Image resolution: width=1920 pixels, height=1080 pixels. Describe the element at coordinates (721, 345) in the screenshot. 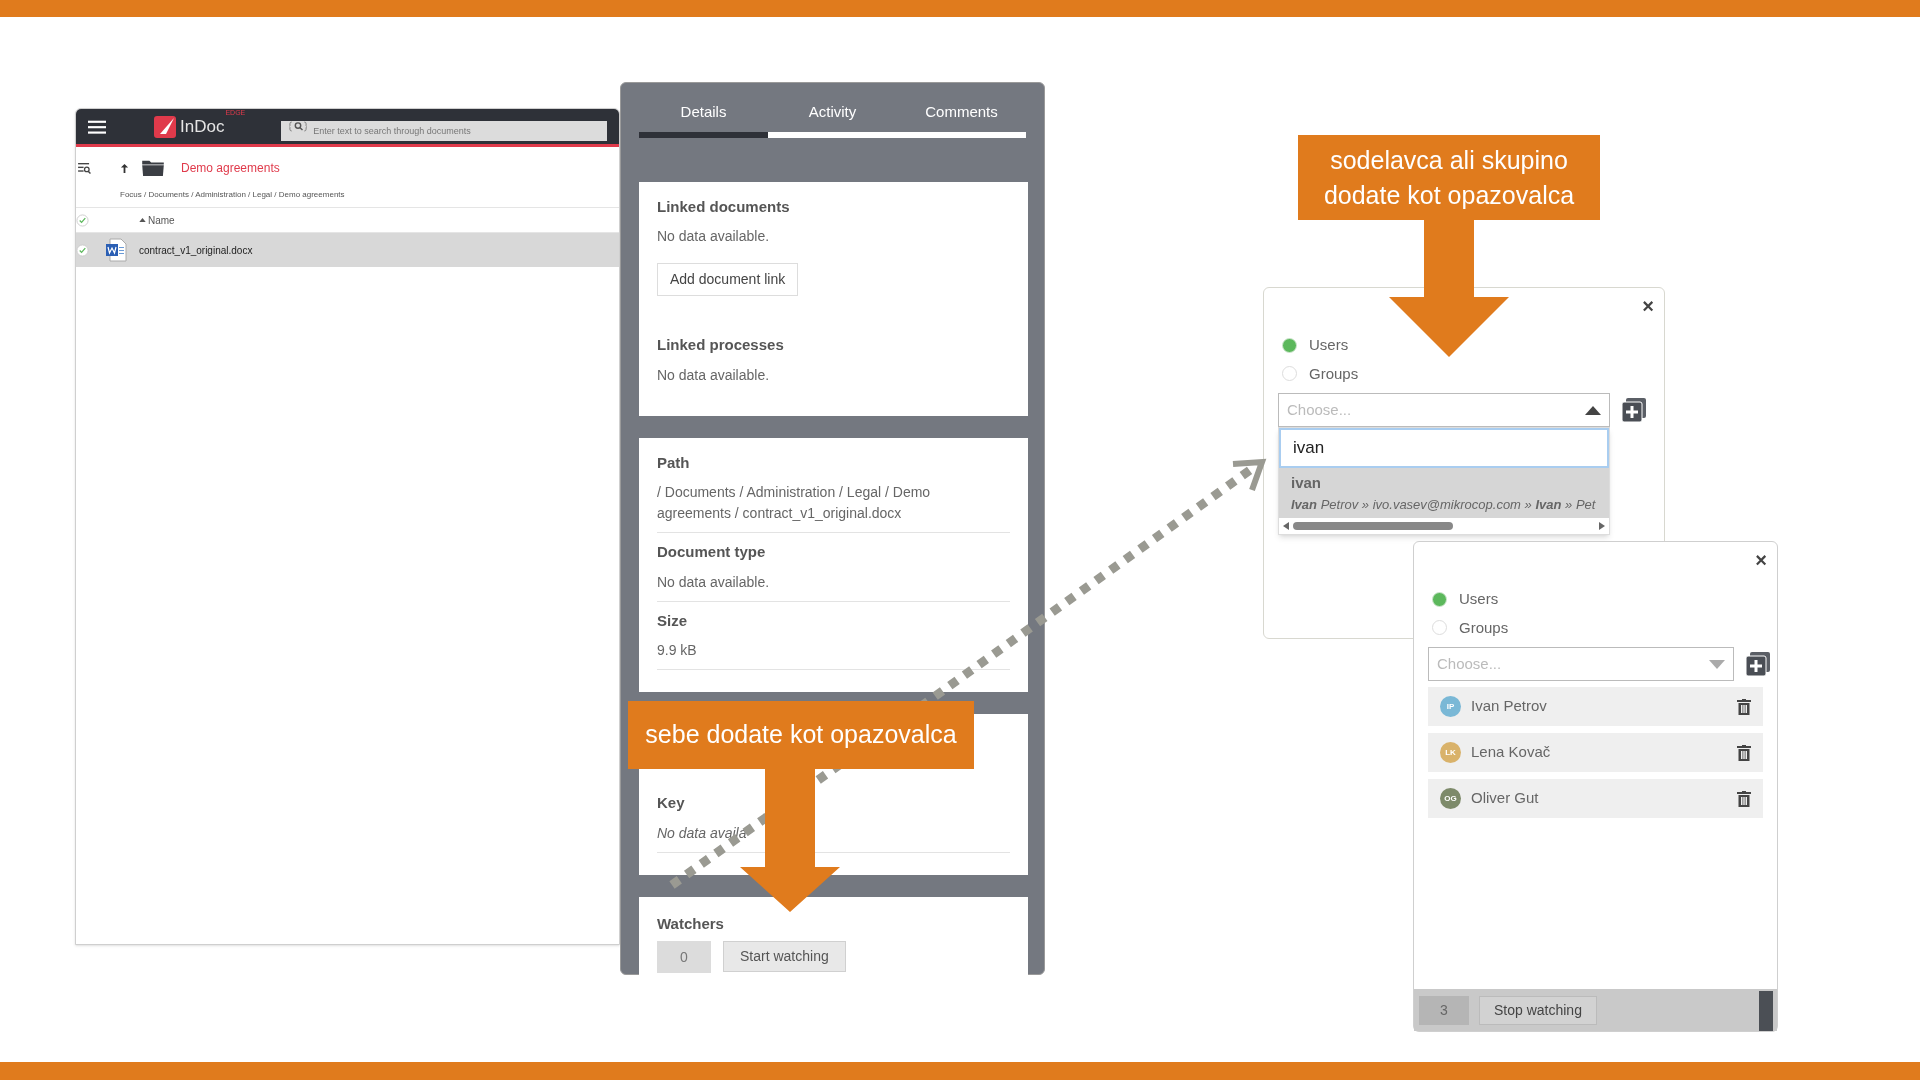

I see `section-title: Linked processes` at that location.